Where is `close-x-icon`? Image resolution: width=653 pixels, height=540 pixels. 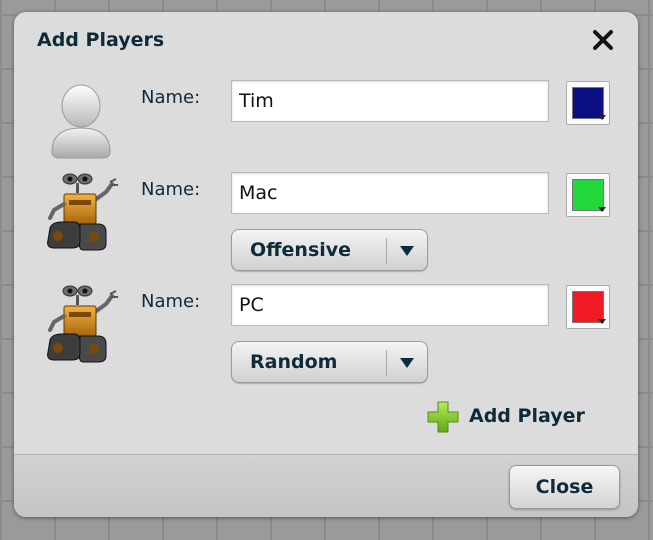
close-x-icon is located at coordinates (603, 40).